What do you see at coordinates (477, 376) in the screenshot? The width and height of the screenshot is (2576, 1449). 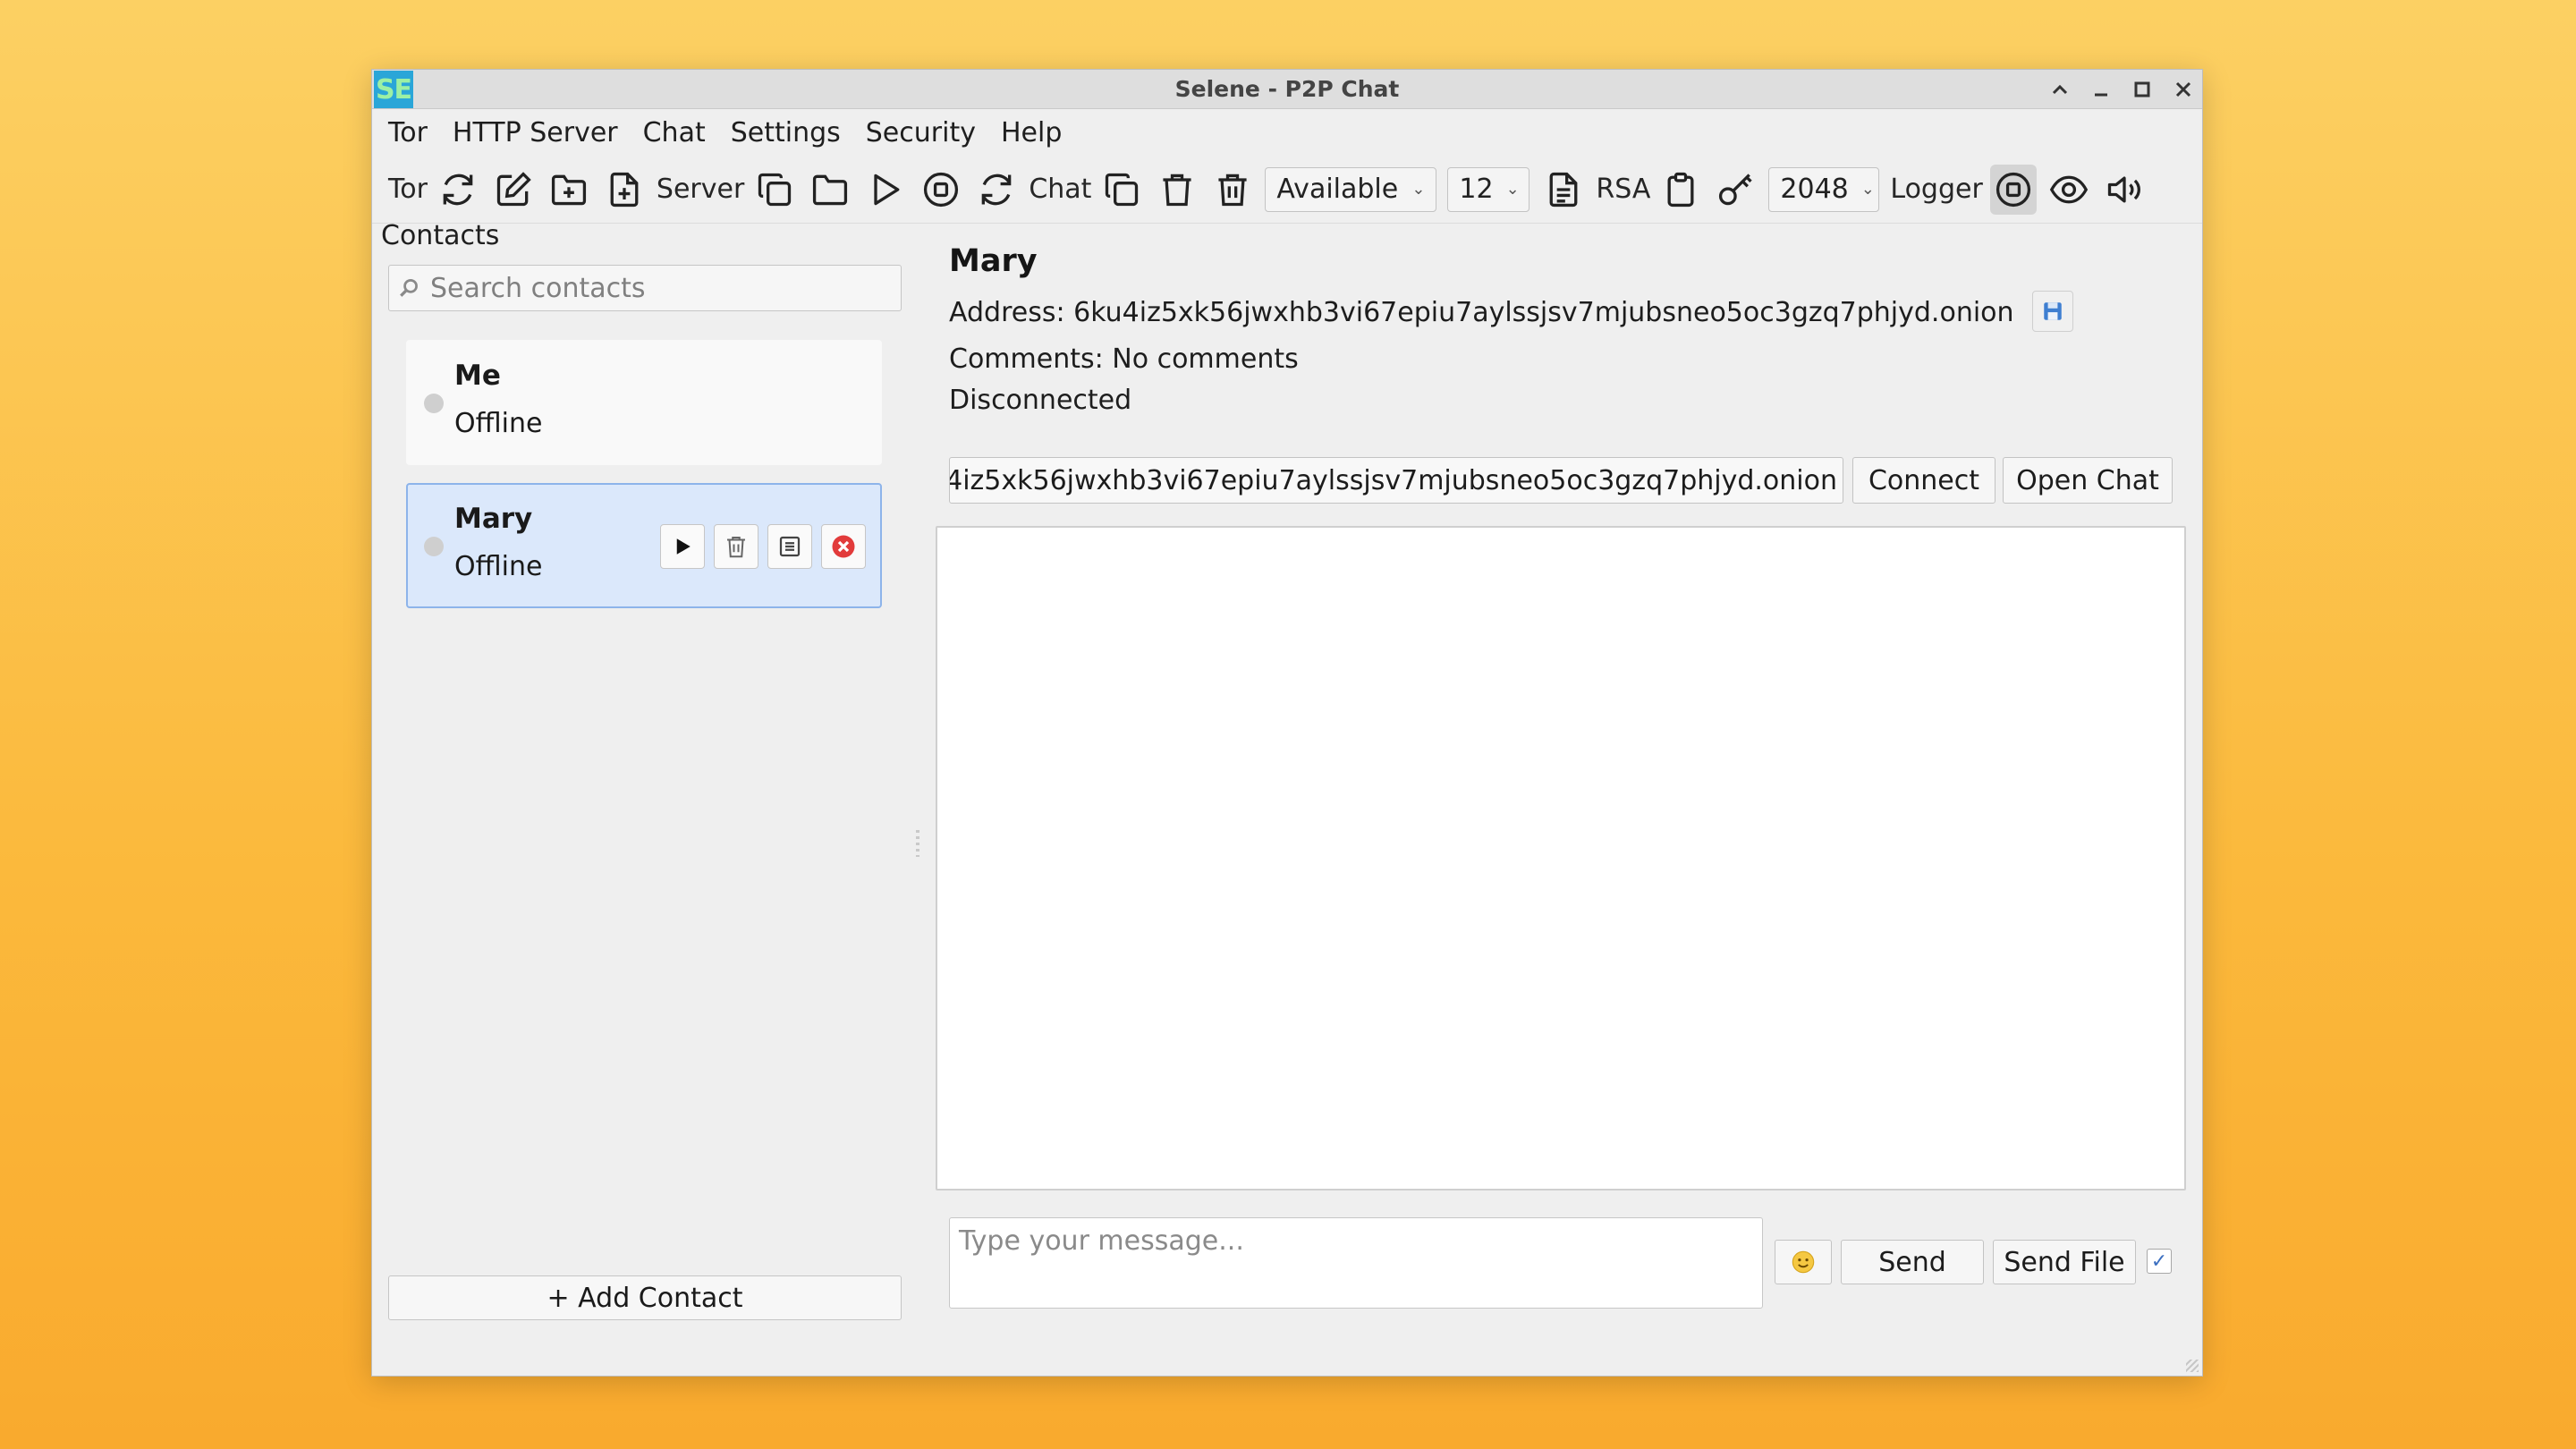 I see `contact-name: Me` at bounding box center [477, 376].